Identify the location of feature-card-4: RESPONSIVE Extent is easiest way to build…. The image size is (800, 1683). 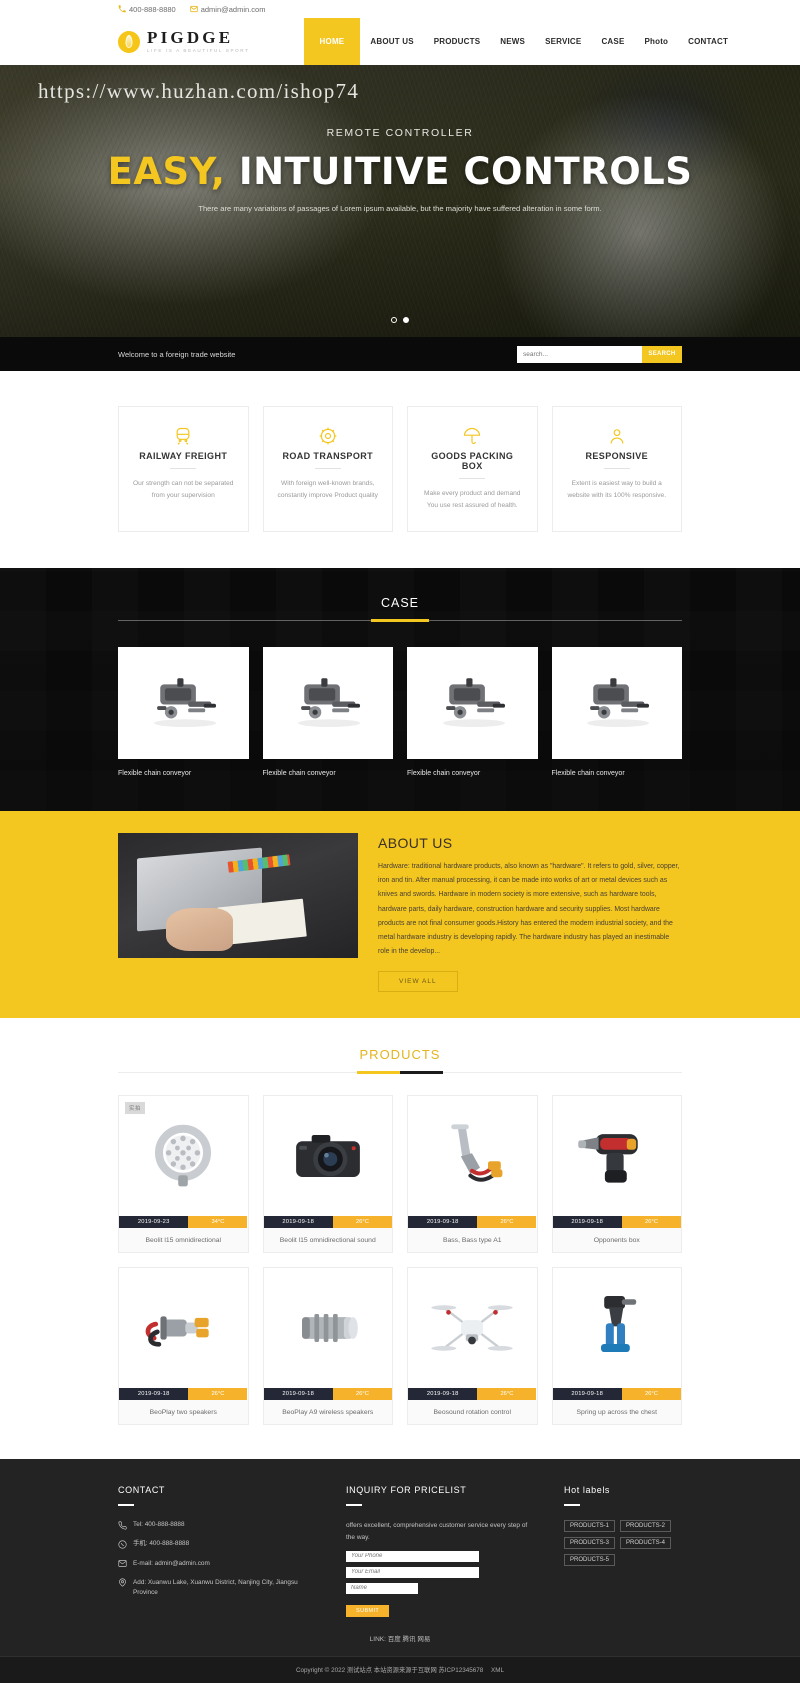
(616, 469).